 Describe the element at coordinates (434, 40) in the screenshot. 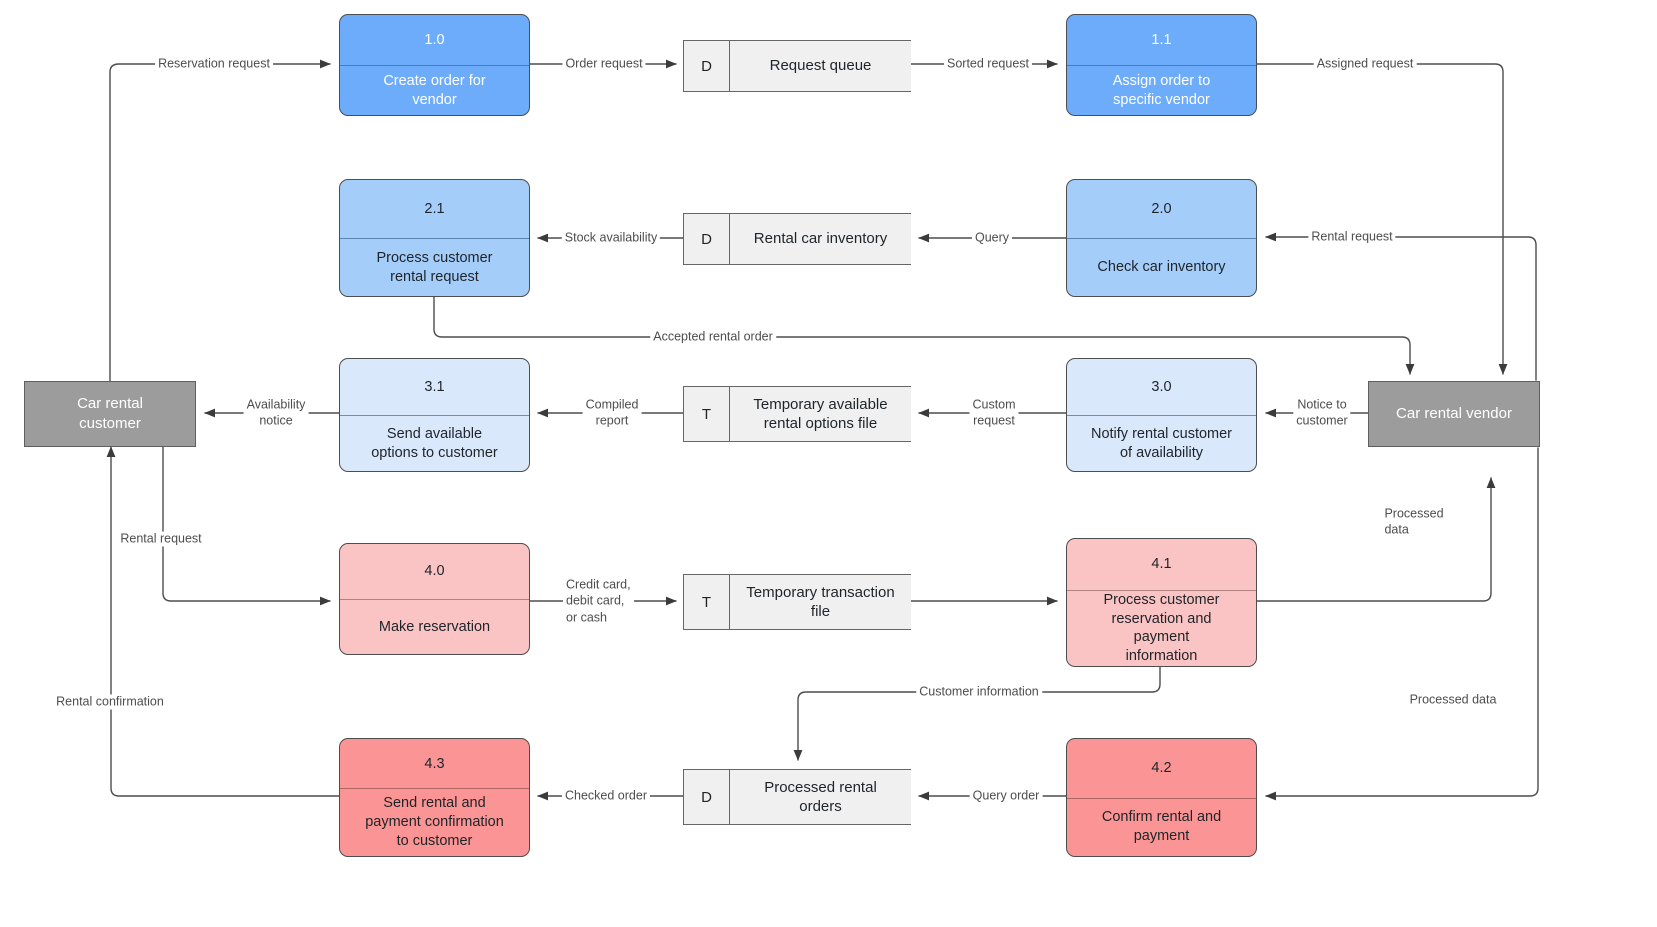

I see `process-1-0-number: 1.0` at that location.